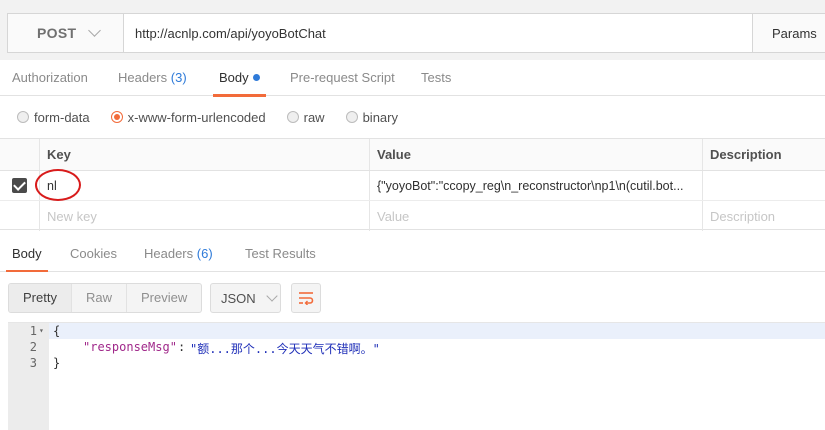 The width and height of the screenshot is (825, 430). Describe the element at coordinates (342, 78) in the screenshot. I see `tab-pre-request-script: Pre-request Script` at that location.